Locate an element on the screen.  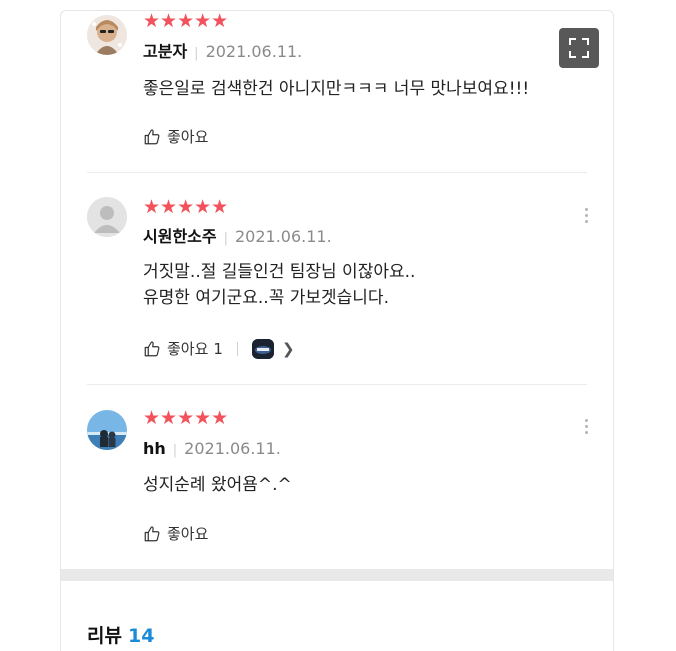
reviews-section-title: 리뷰 14 is located at coordinates (120, 634).